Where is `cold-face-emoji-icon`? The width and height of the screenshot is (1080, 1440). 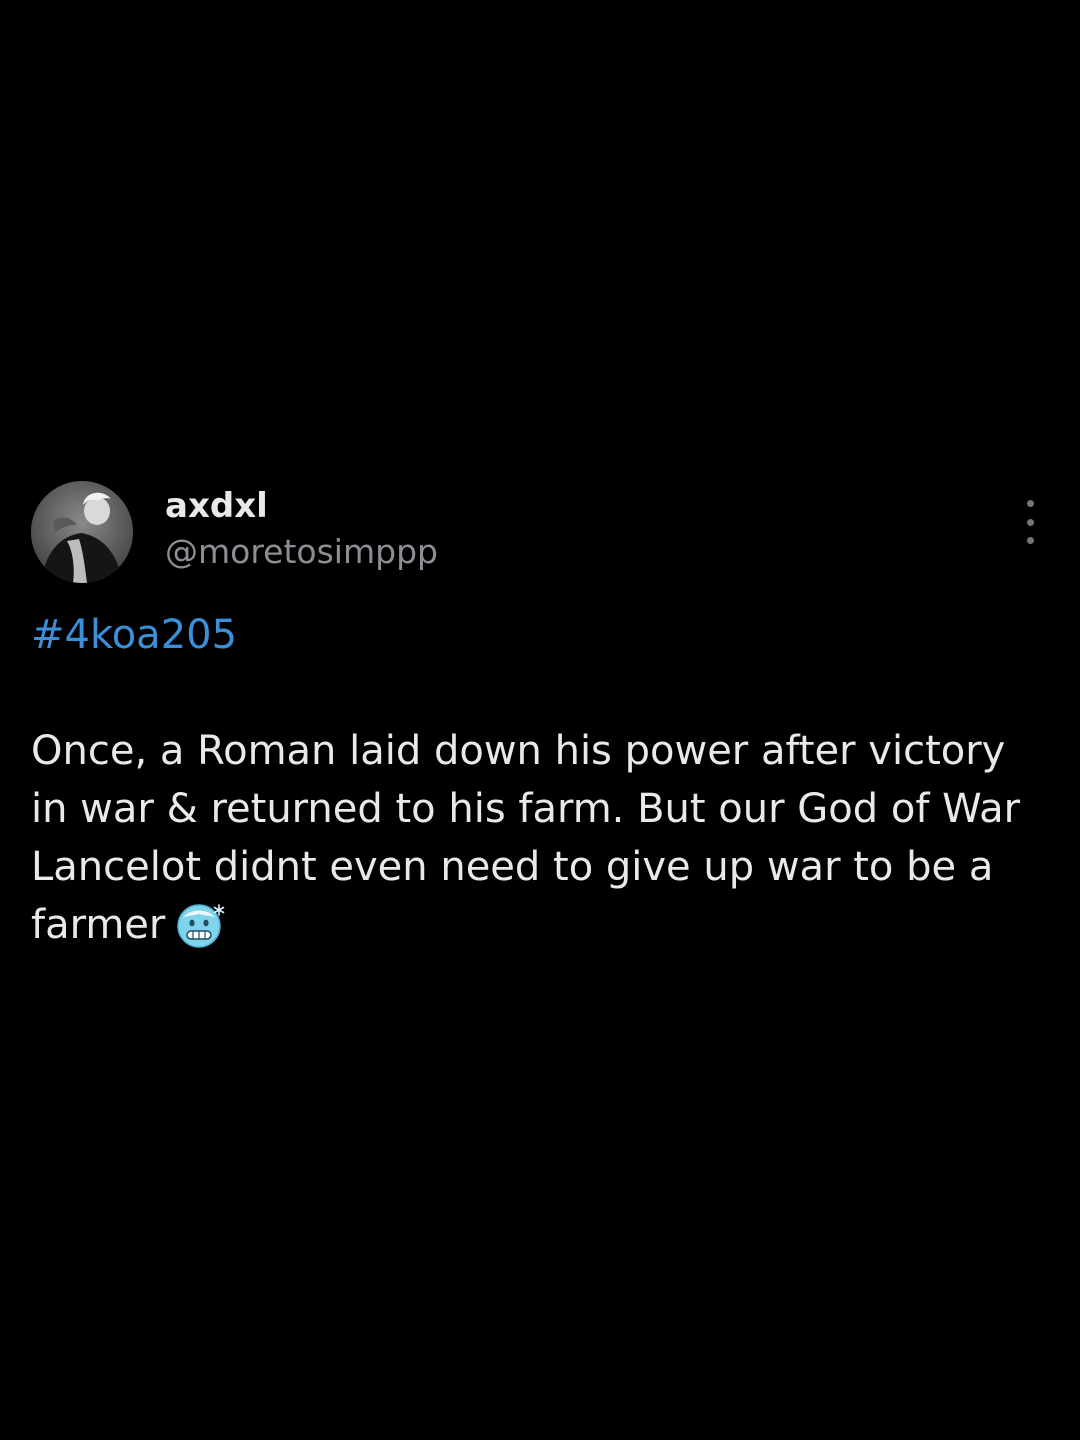 cold-face-emoji-icon is located at coordinates (200, 933).